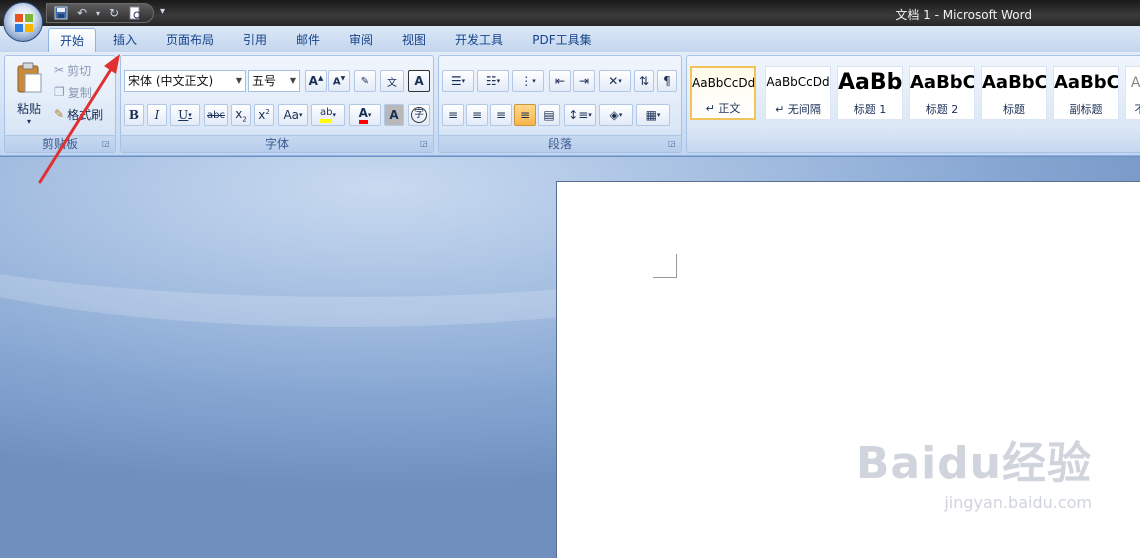  What do you see at coordinates (241, 115) in the screenshot?
I see `subscript-button: x2` at bounding box center [241, 115].